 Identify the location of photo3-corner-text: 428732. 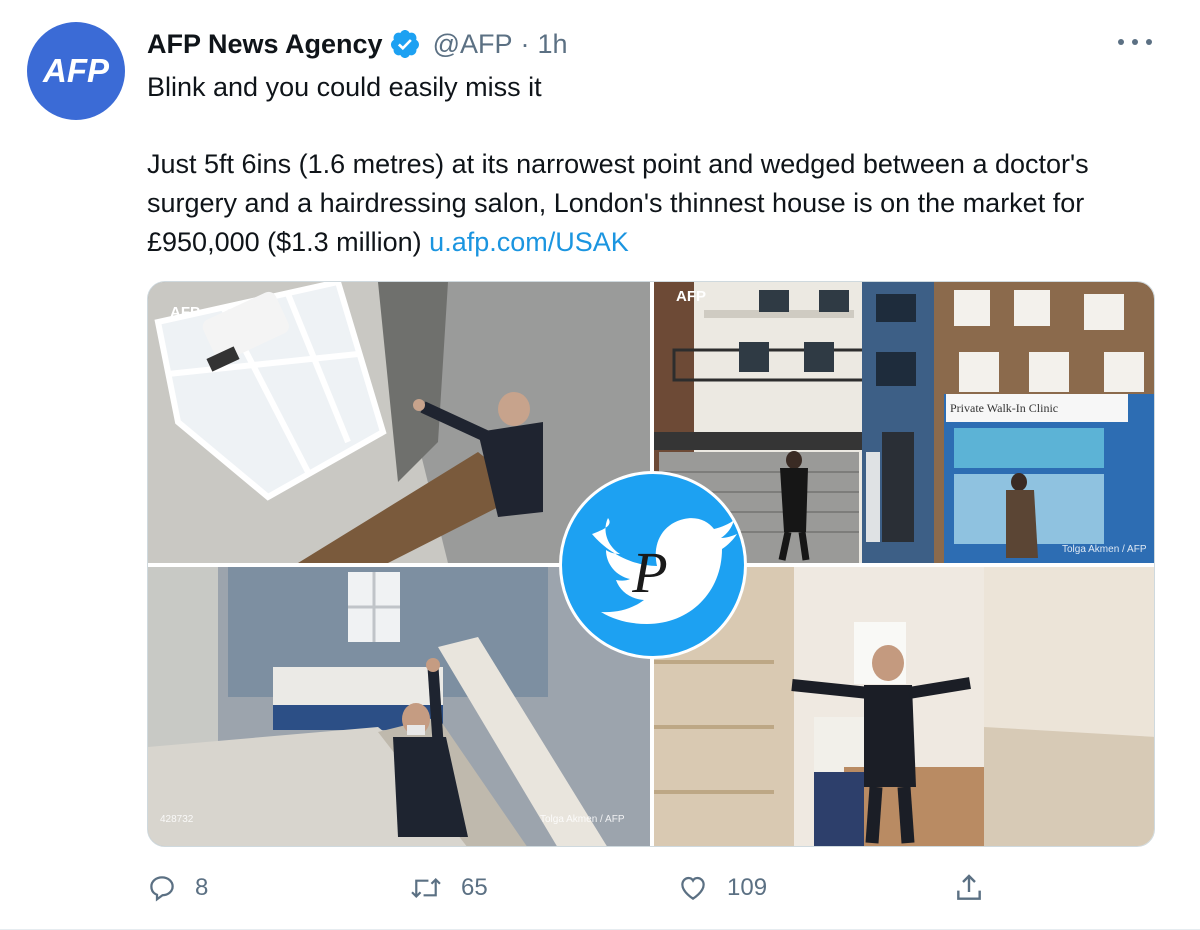
(177, 819).